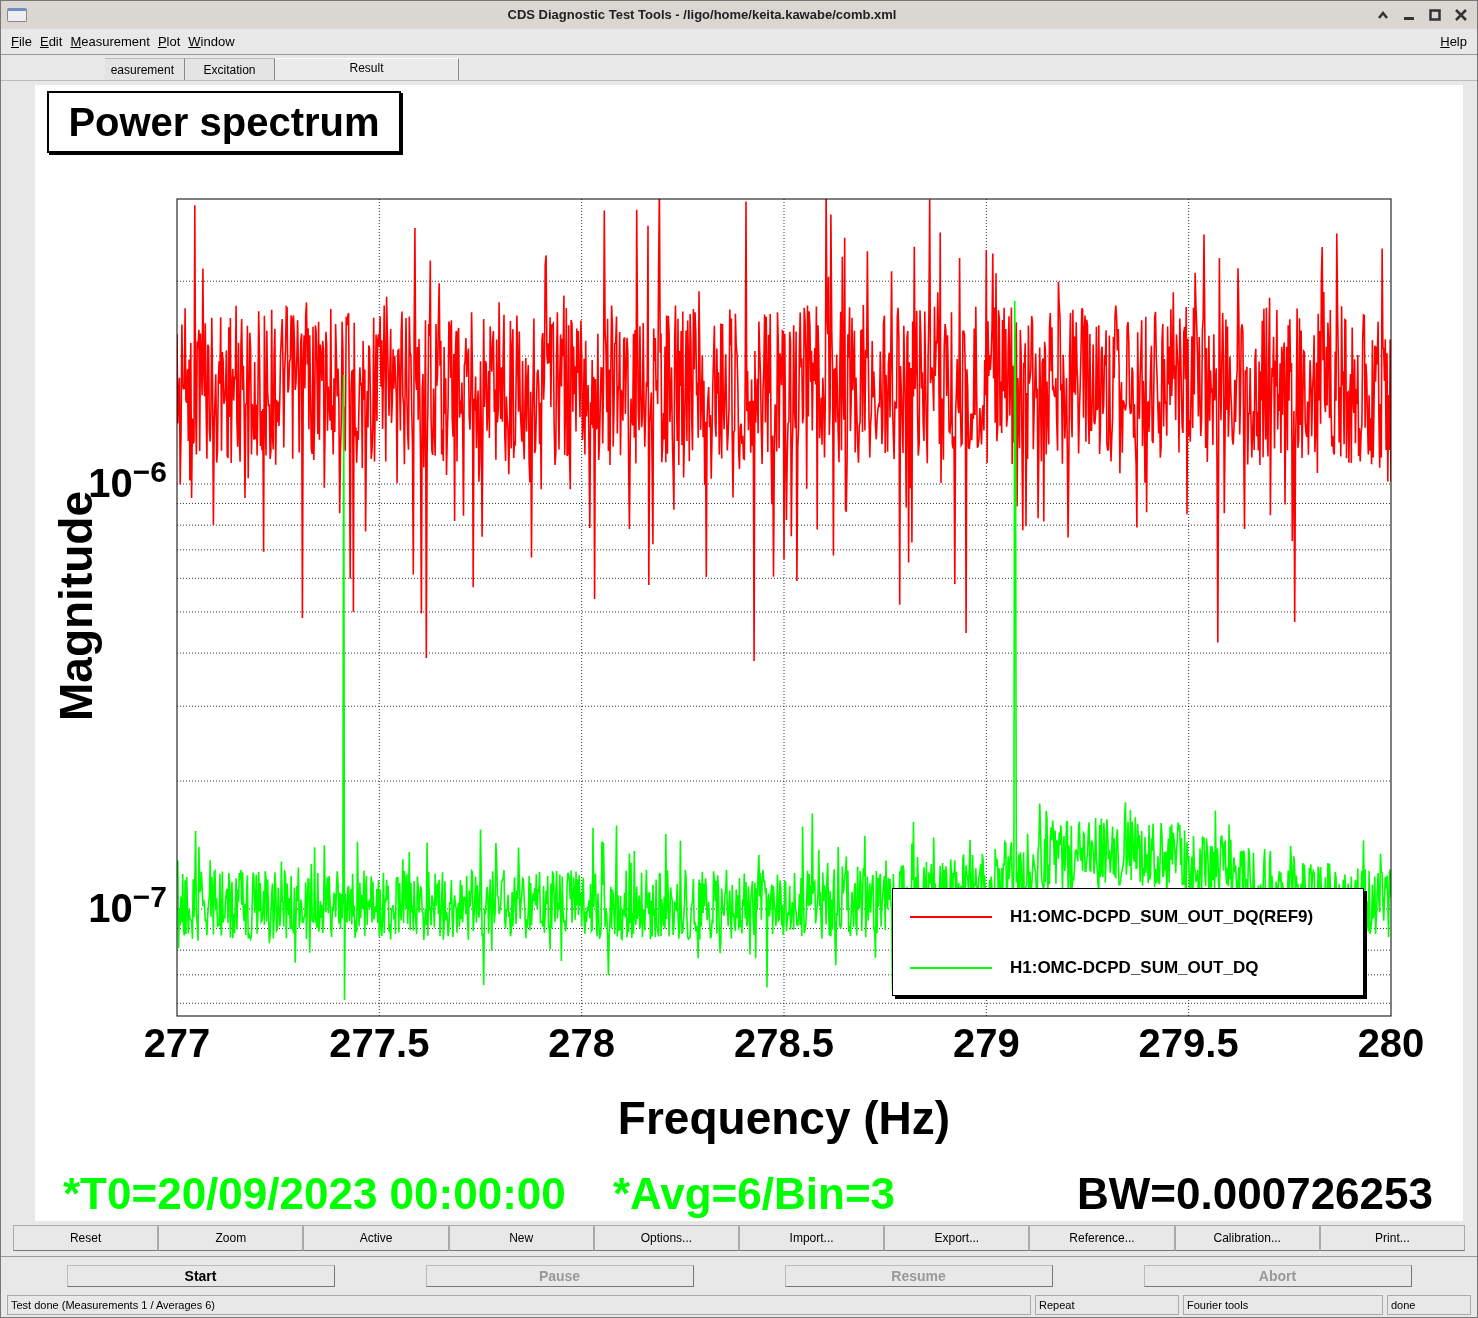 This screenshot has width=1478, height=1318. Describe the element at coordinates (519, 1305) in the screenshot. I see `status-message: Test done (Measurements 1 / Averages 6)` at that location.